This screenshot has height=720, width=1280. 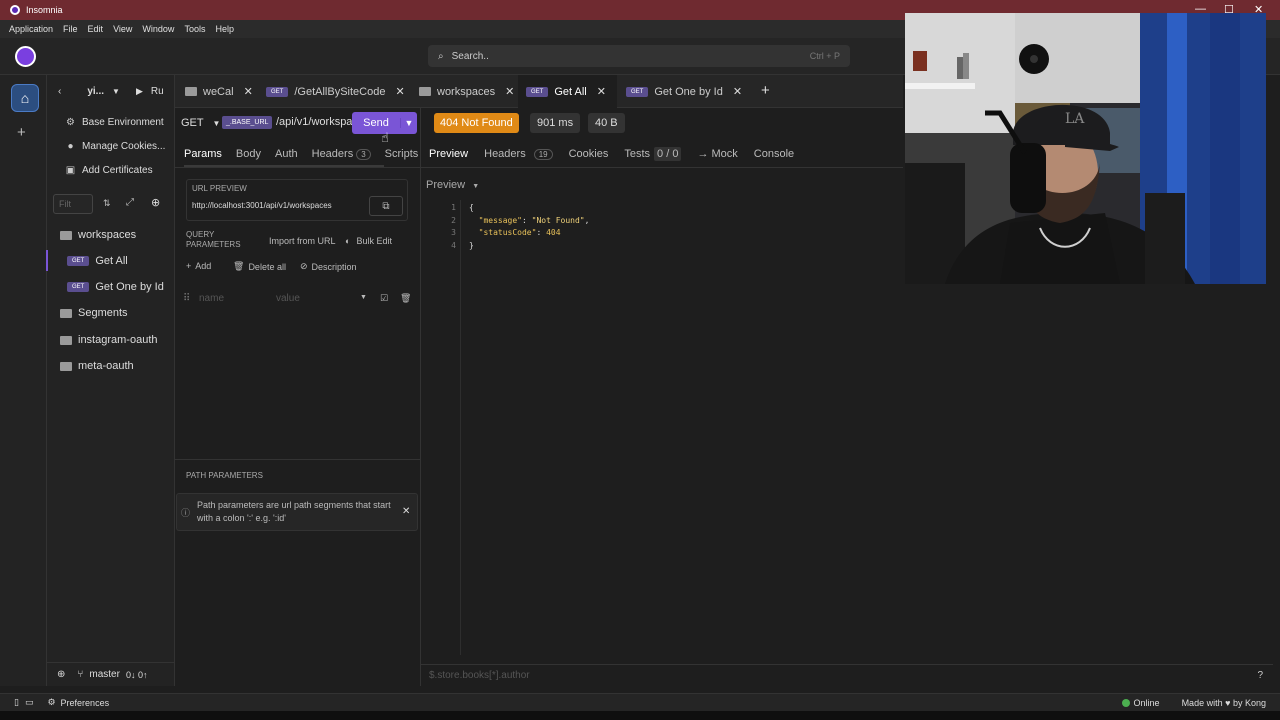 What do you see at coordinates (194, 29) in the screenshot?
I see `menu-tools: Tools` at bounding box center [194, 29].